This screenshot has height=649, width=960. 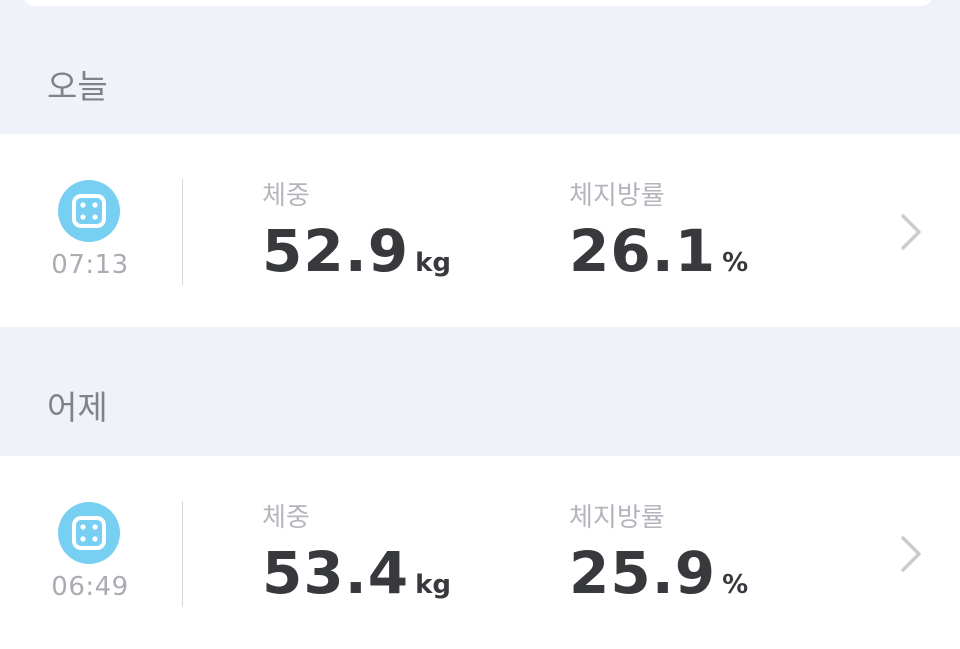 What do you see at coordinates (336, 573) in the screenshot?
I see `weight-value: 53.4` at bounding box center [336, 573].